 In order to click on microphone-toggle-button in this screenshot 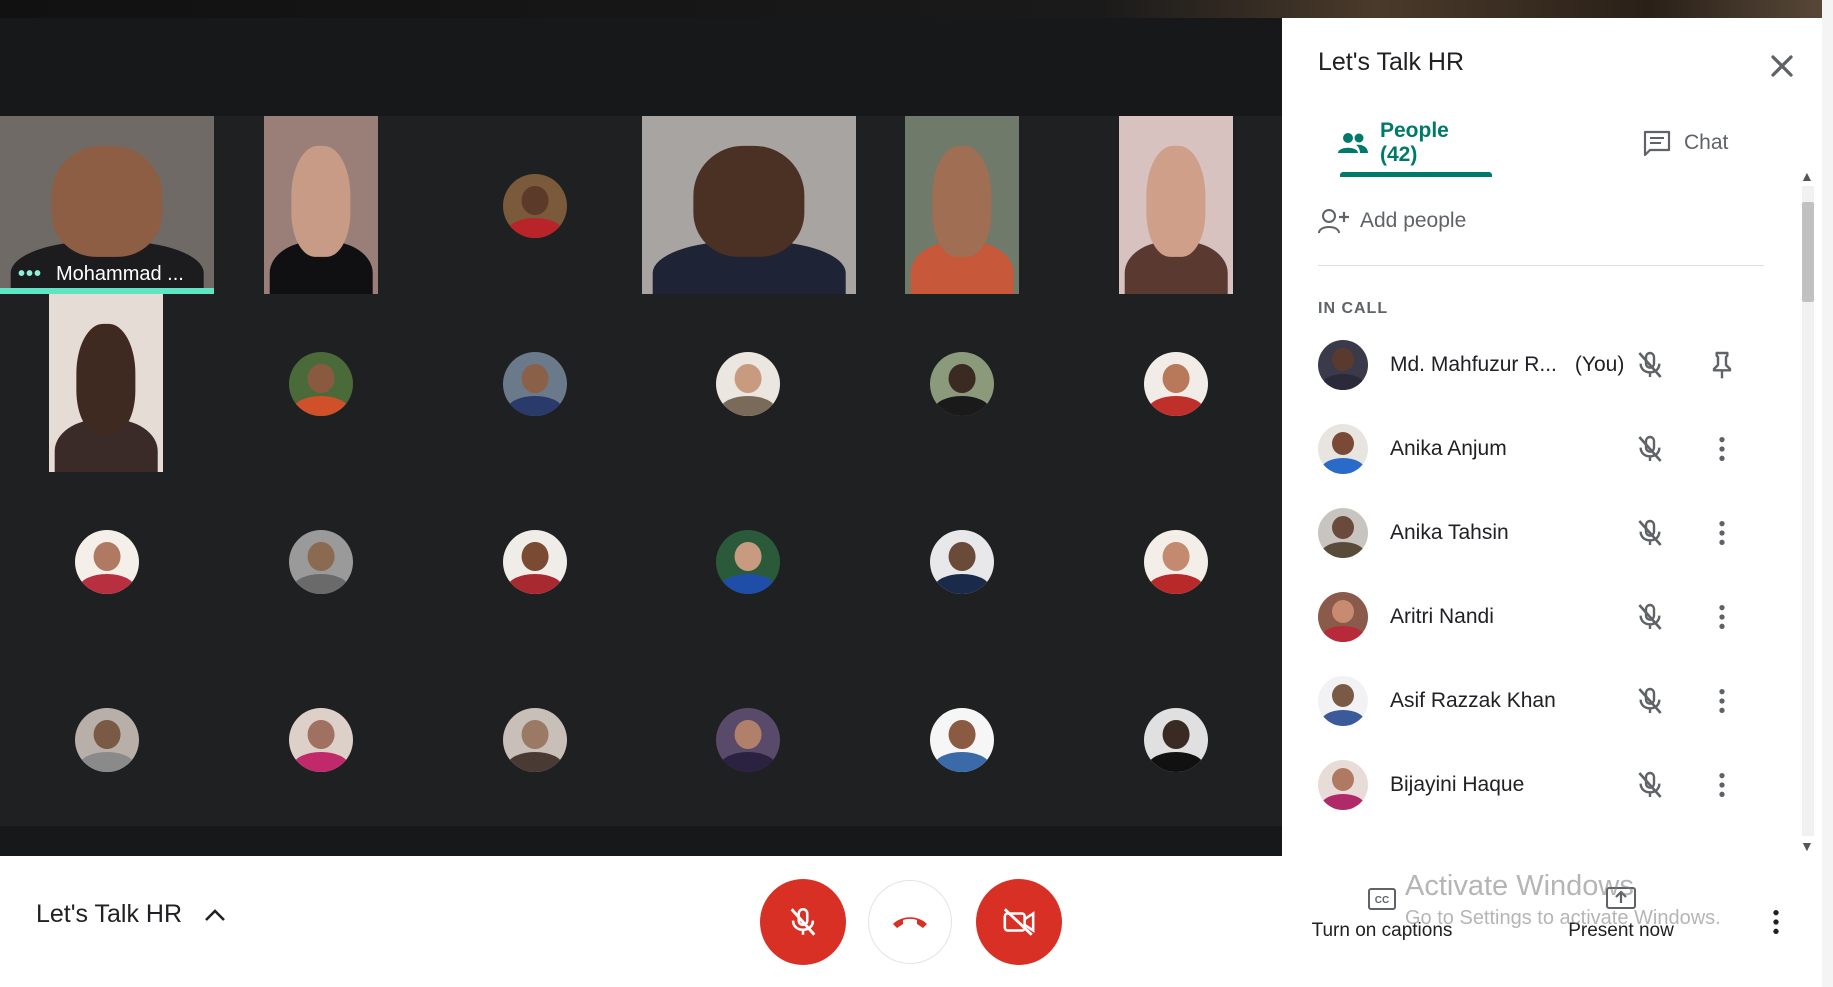, I will do `click(803, 922)`.